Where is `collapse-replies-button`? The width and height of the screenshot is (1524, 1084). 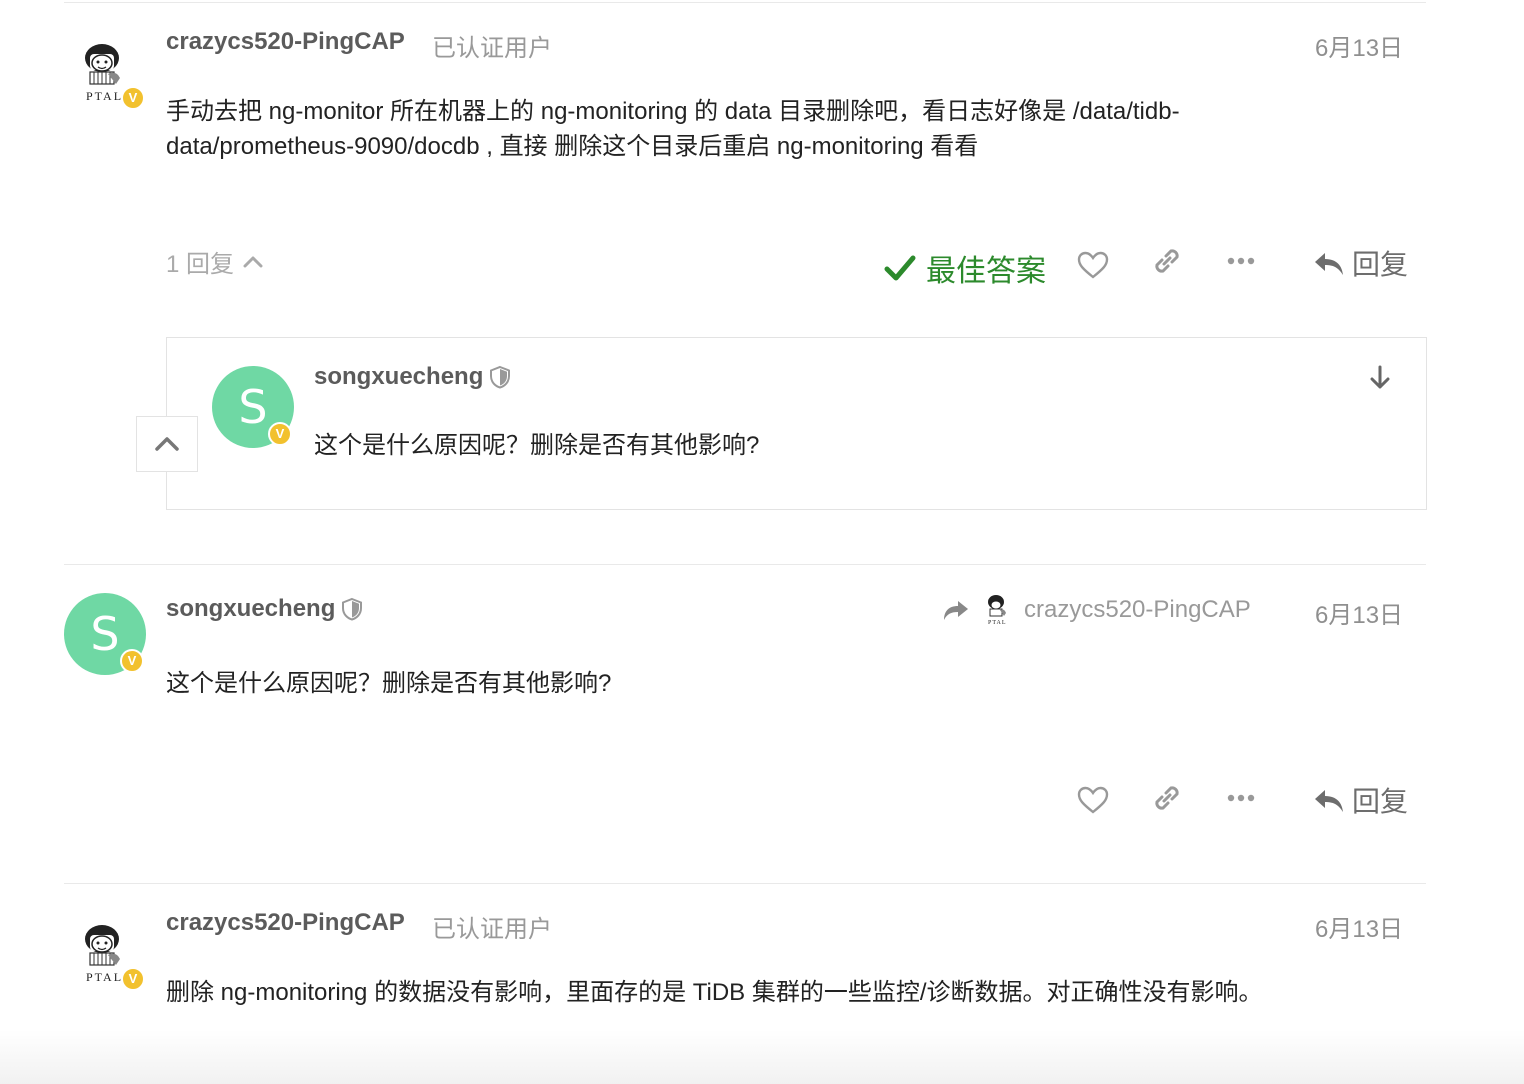
collapse-replies-button is located at coordinates (167, 444).